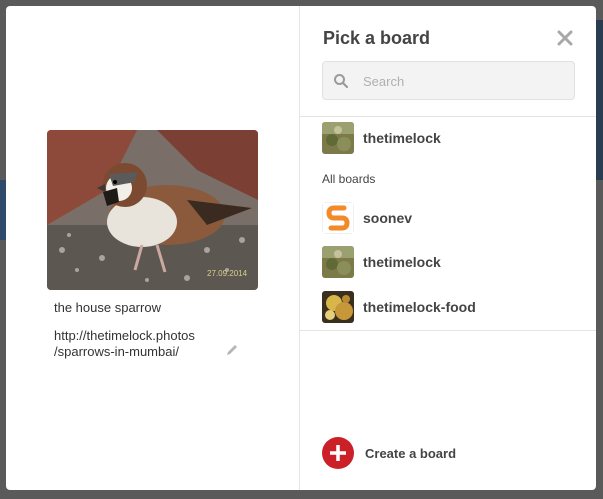  I want to click on board-name: thetimelock-food, so click(419, 307).